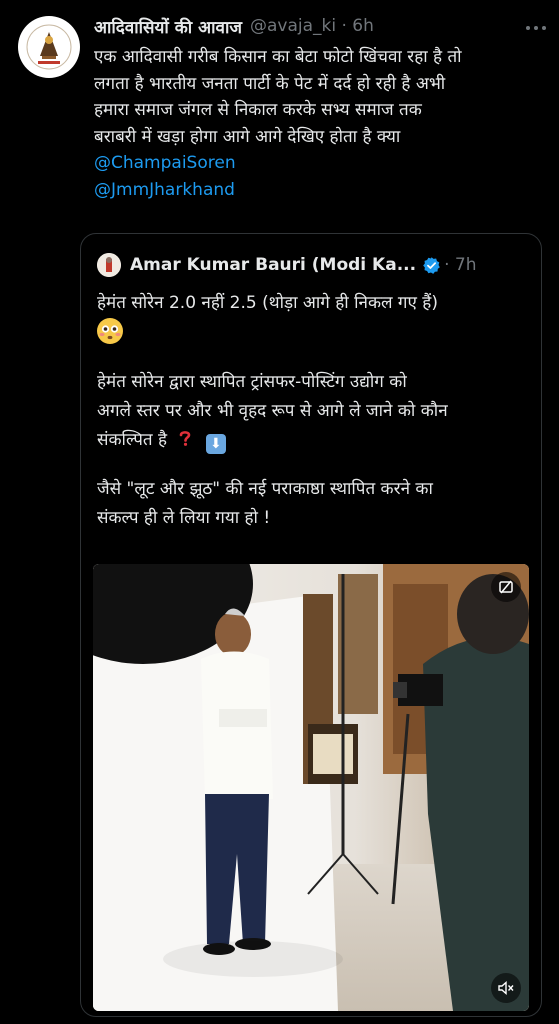  I want to click on red-question-mark-emoji, so click(185, 437).